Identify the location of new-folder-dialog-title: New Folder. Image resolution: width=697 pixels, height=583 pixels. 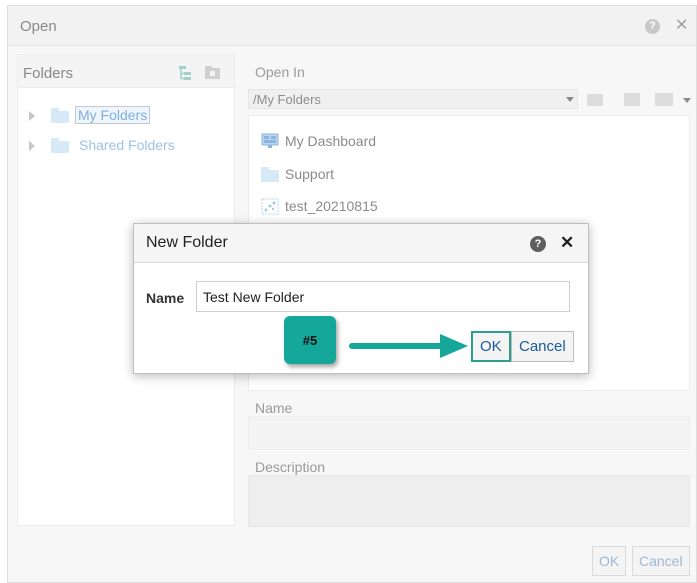
(187, 242).